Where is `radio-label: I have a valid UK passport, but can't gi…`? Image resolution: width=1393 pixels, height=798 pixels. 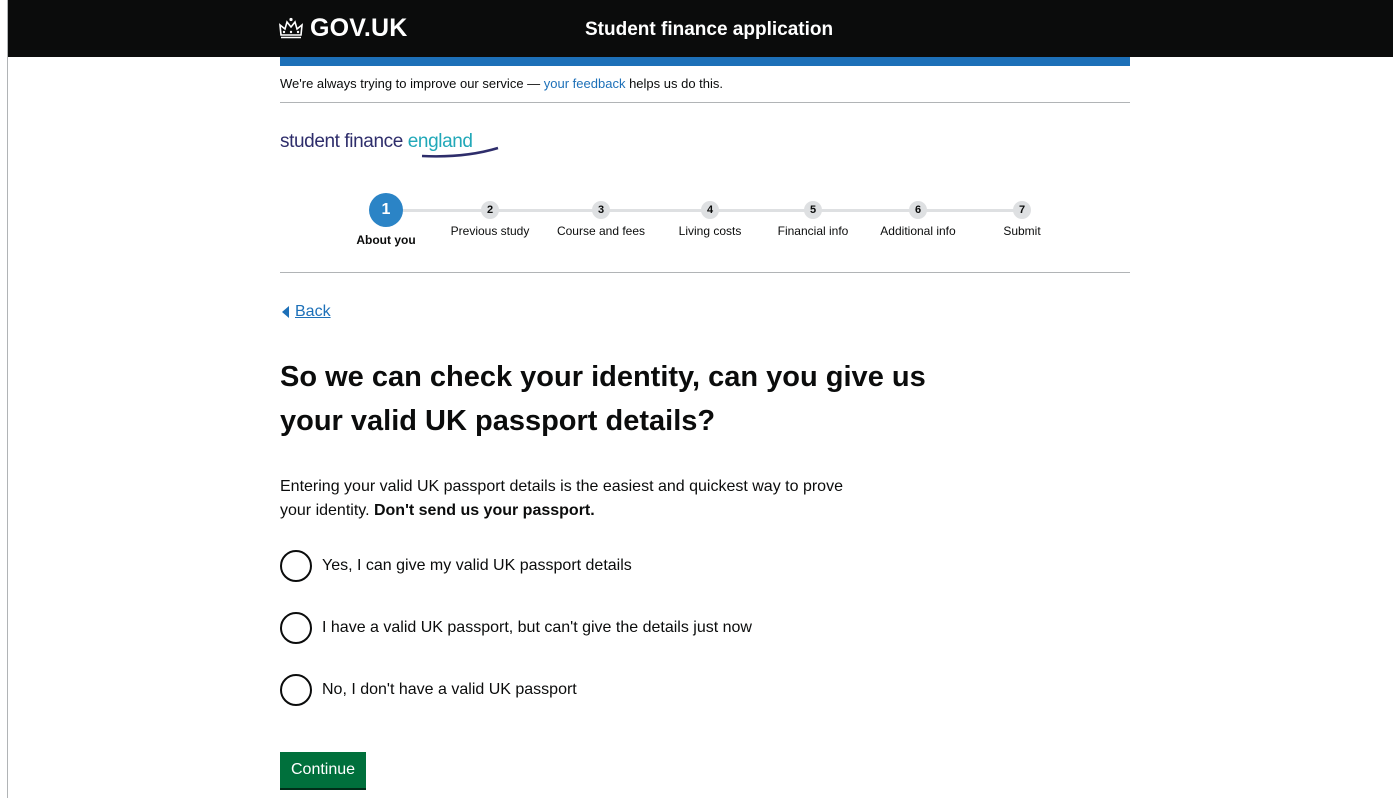 radio-label: I have a valid UK passport, but can't gi… is located at coordinates (537, 628).